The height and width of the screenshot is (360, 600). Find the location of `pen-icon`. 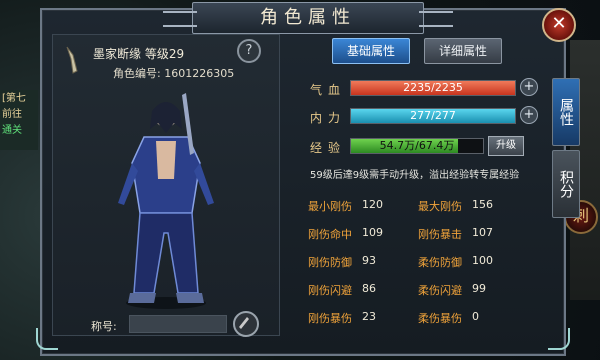

pen-icon is located at coordinates (244, 323).